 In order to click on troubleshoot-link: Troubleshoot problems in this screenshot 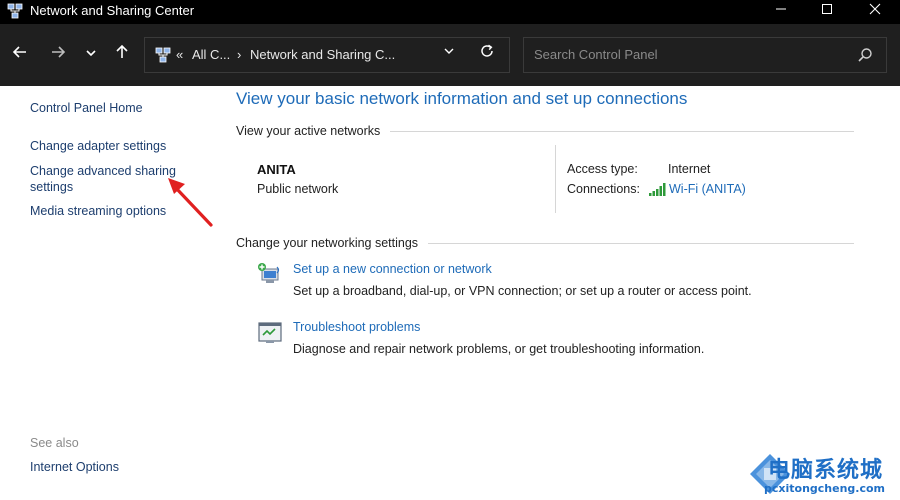, I will do `click(356, 327)`.